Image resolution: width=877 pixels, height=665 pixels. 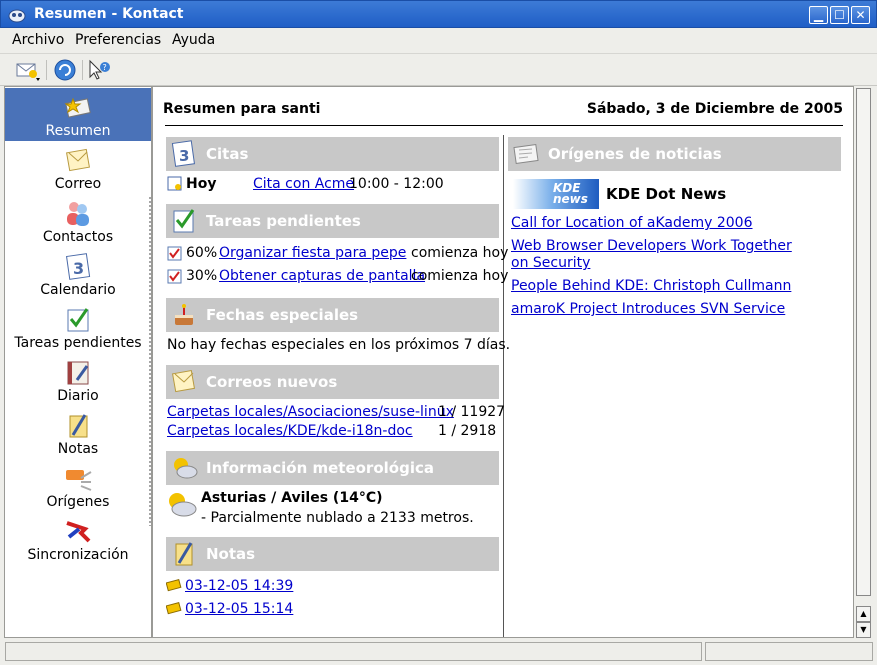 I want to click on kde-news-logo: KDE news, so click(x=556, y=194).